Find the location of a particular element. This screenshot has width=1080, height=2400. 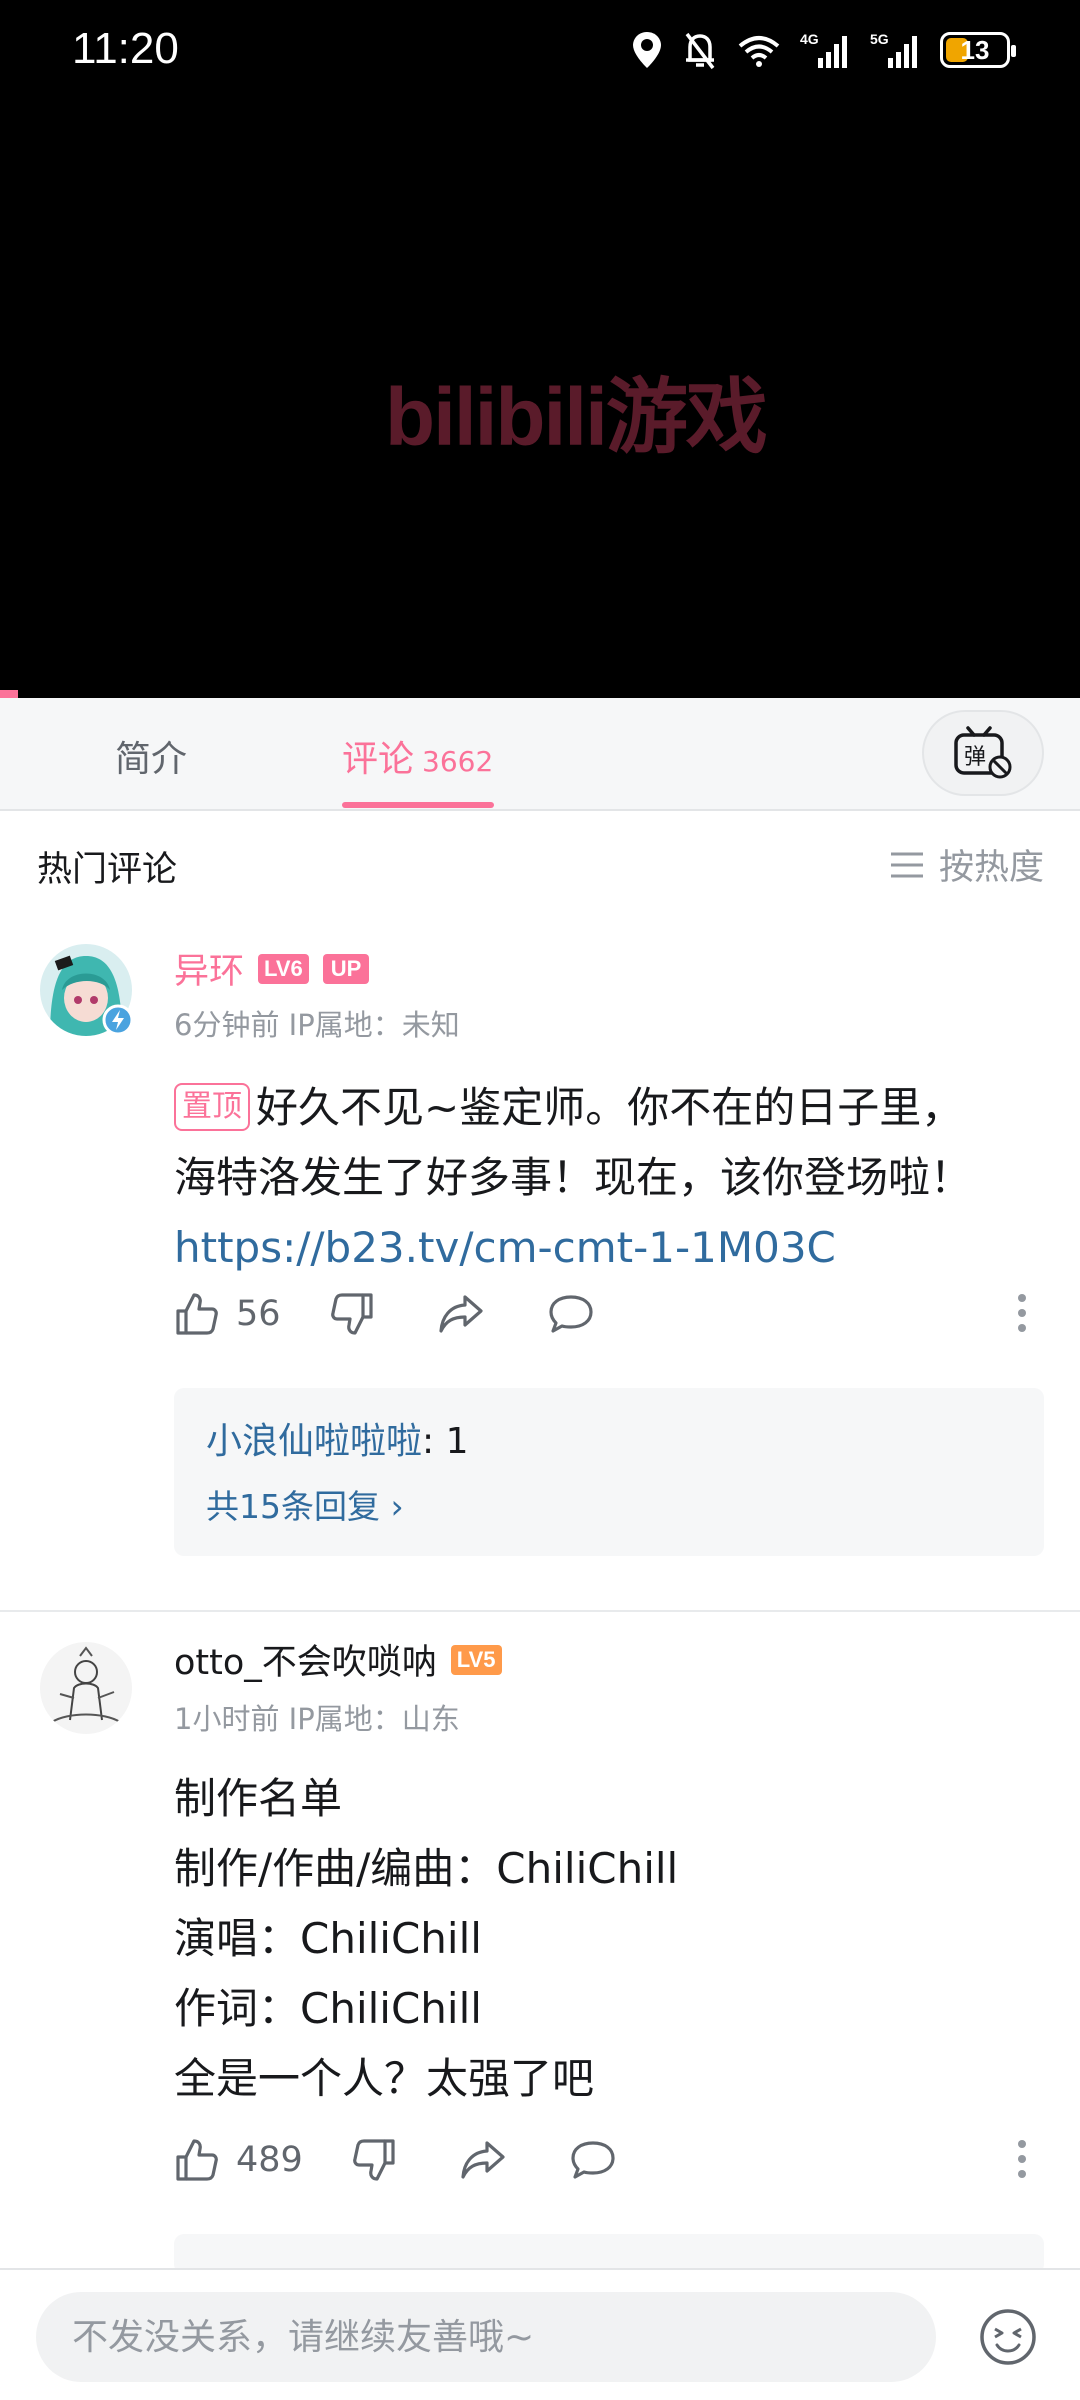

active-tab-indicator is located at coordinates (418, 805).